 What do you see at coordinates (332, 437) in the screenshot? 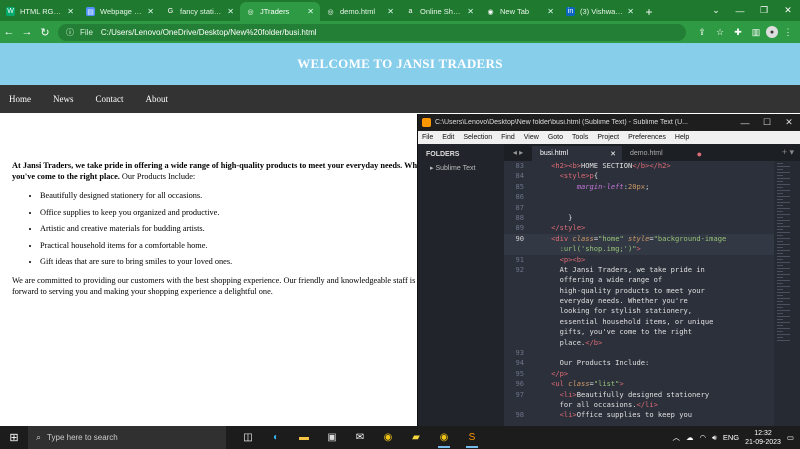
I see `store-icon: ▣` at bounding box center [332, 437].